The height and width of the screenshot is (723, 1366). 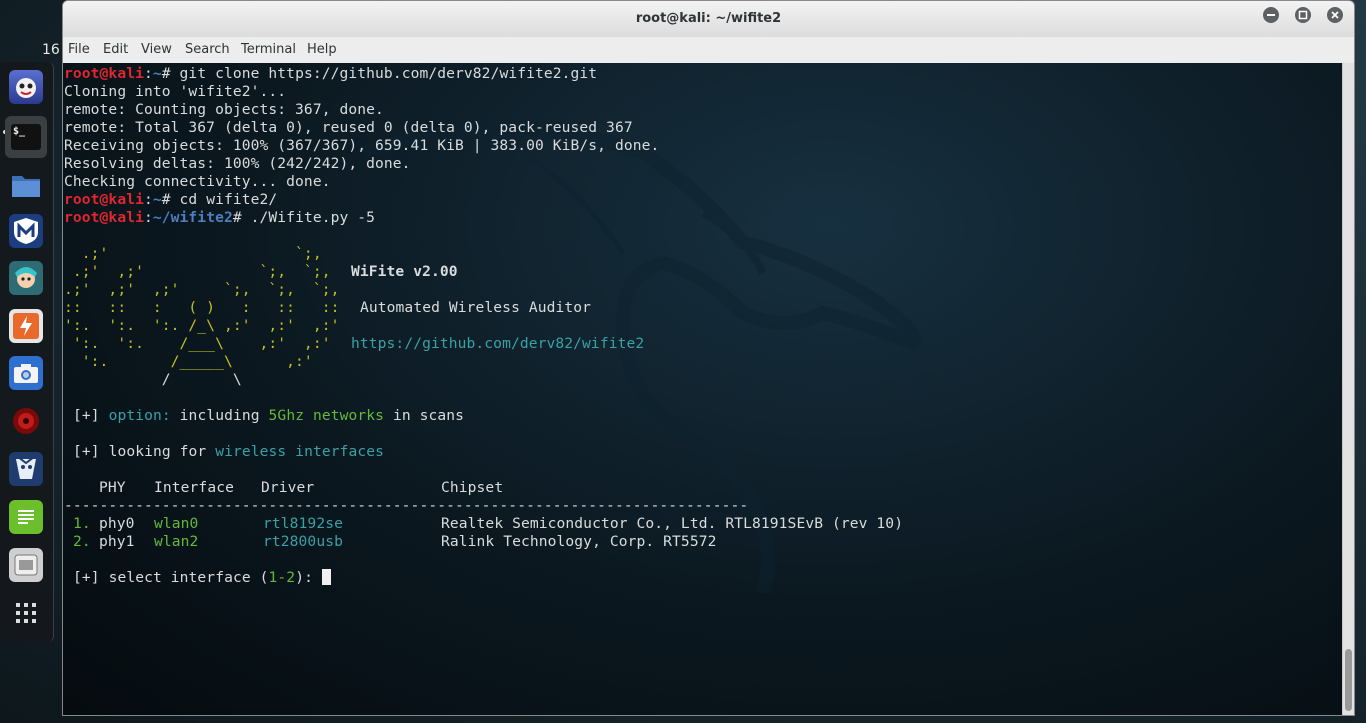 I want to click on text-cursor, so click(x=326, y=577).